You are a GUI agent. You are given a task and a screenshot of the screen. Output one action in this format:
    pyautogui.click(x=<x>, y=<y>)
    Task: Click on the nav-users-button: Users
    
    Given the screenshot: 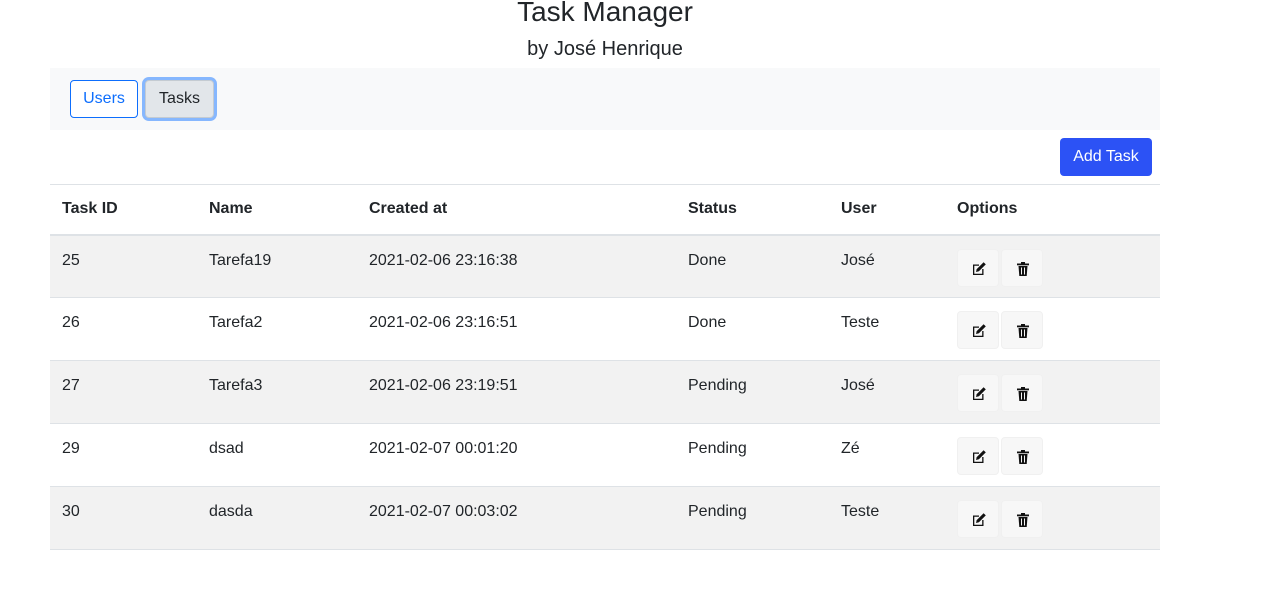 What is the action you would take?
    pyautogui.click(x=104, y=99)
    